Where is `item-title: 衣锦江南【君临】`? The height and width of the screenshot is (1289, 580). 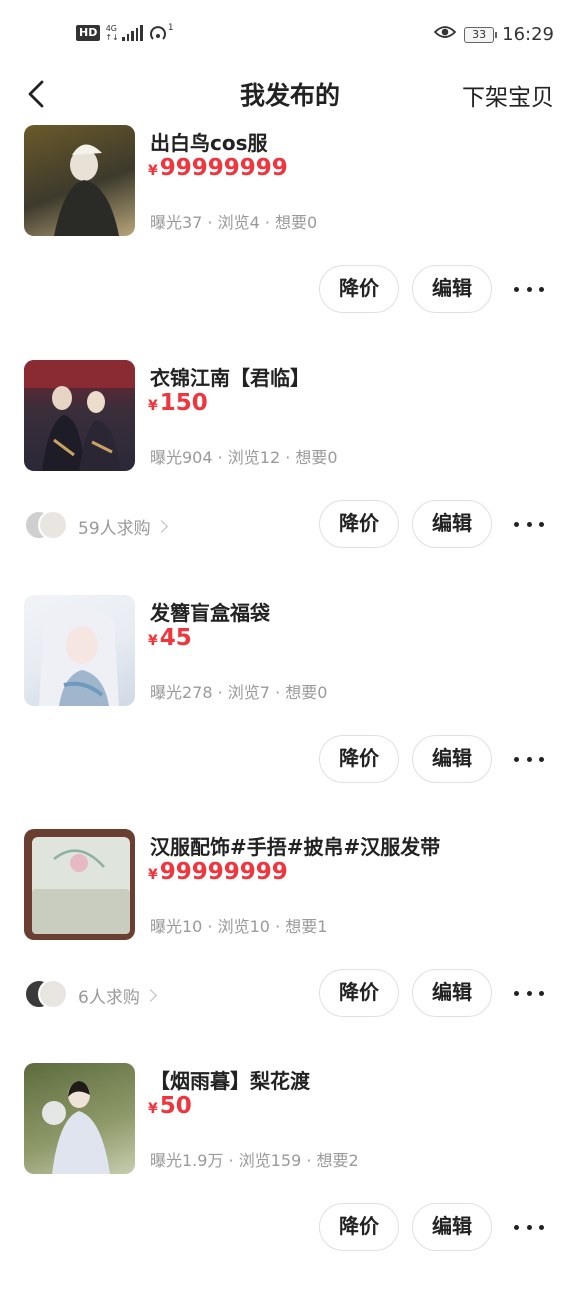 item-title: 衣锦江南【君临】 is located at coordinates (230, 378).